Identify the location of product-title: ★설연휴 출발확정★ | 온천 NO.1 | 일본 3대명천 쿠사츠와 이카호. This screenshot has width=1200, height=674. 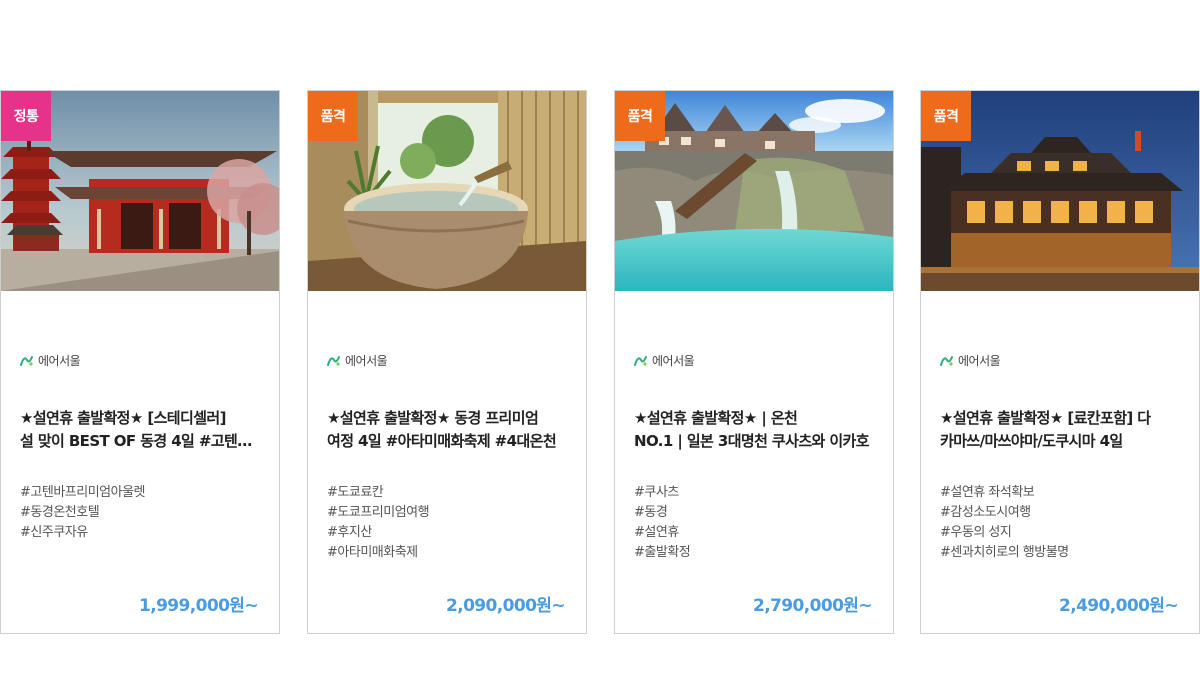
(754, 430).